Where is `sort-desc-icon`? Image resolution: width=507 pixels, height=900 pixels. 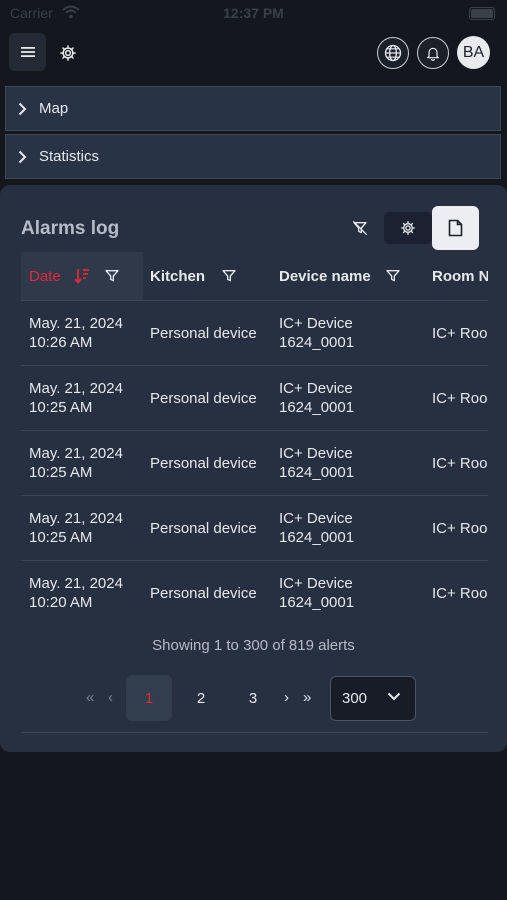 sort-desc-icon is located at coordinates (82, 276).